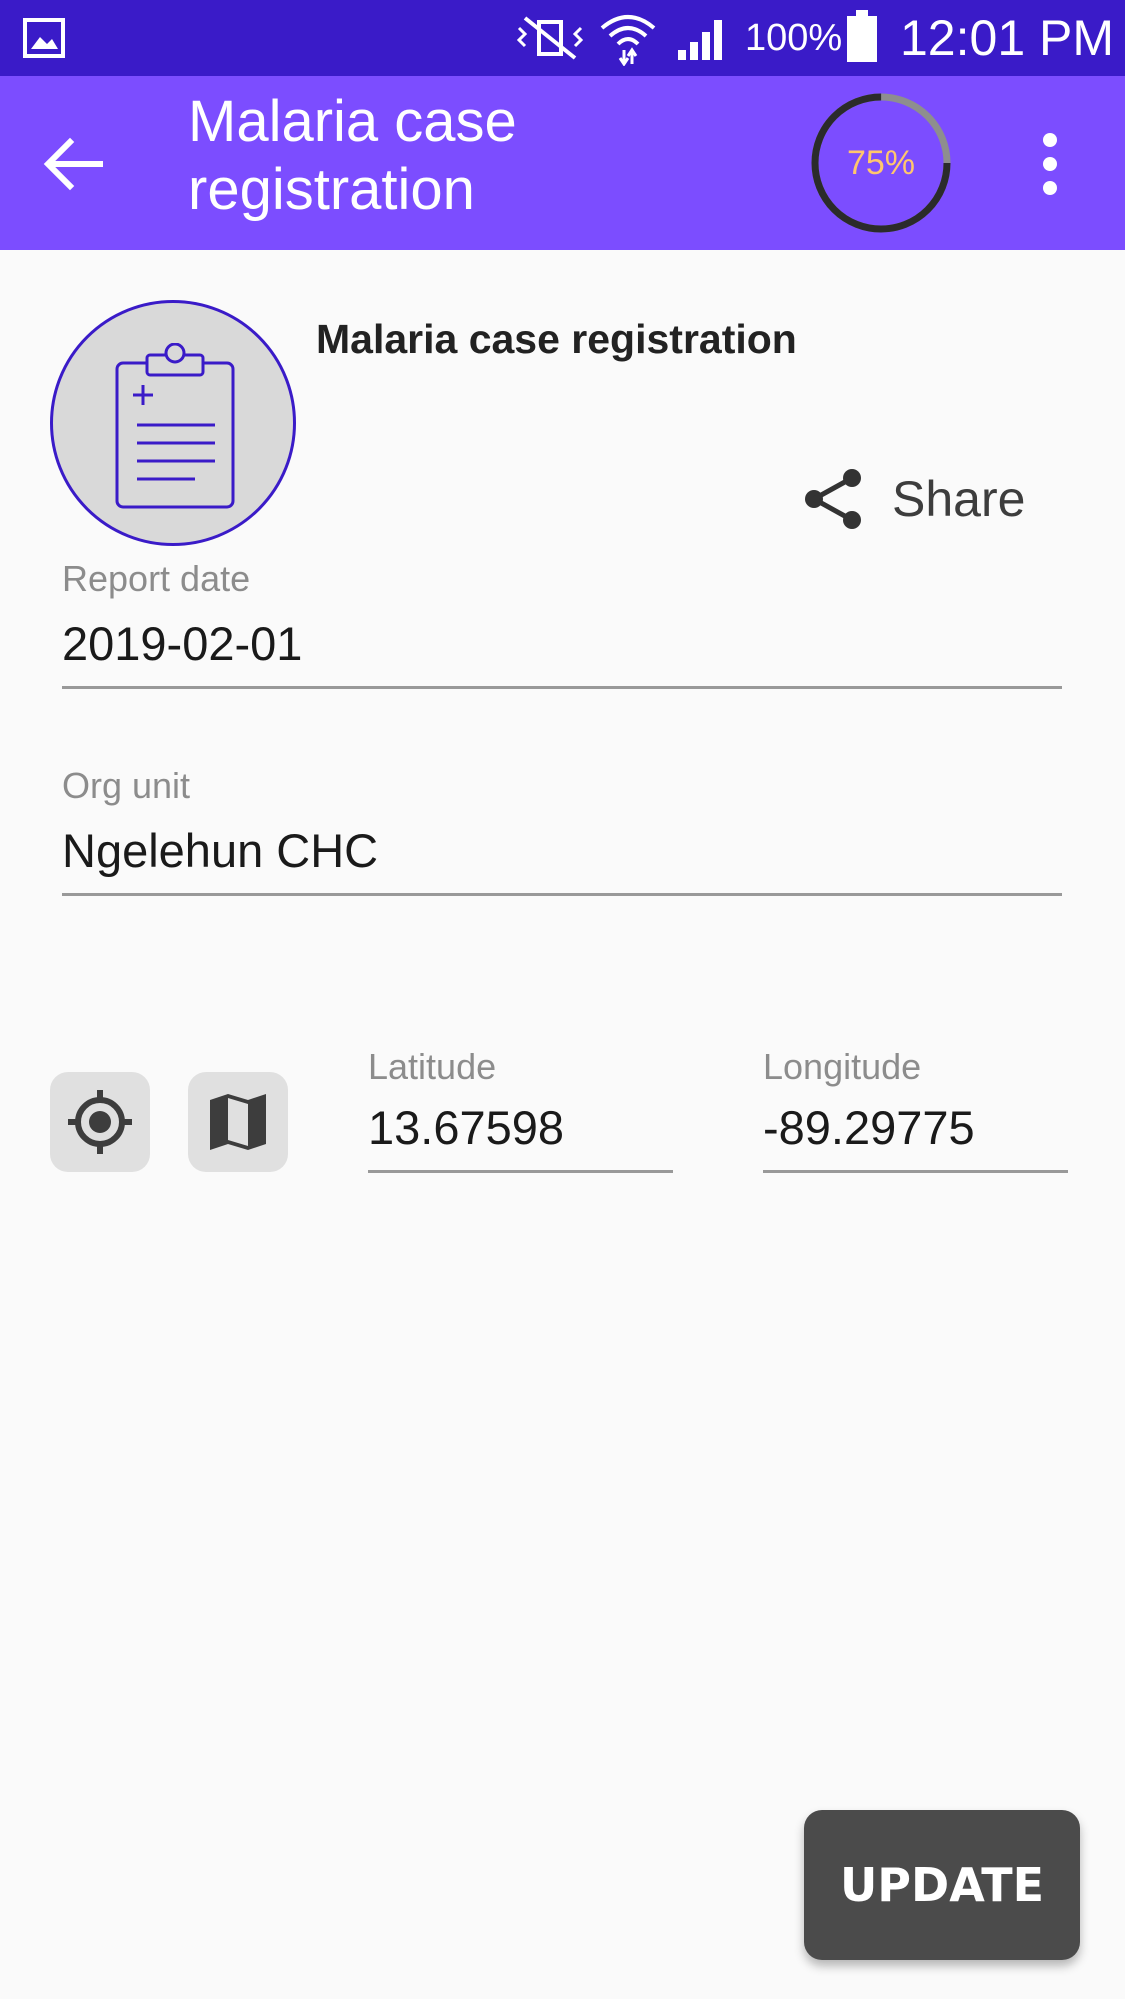 This screenshot has height=1999, width=1125. Describe the element at coordinates (432, 1066) in the screenshot. I see `latitude-label: Latitude` at that location.